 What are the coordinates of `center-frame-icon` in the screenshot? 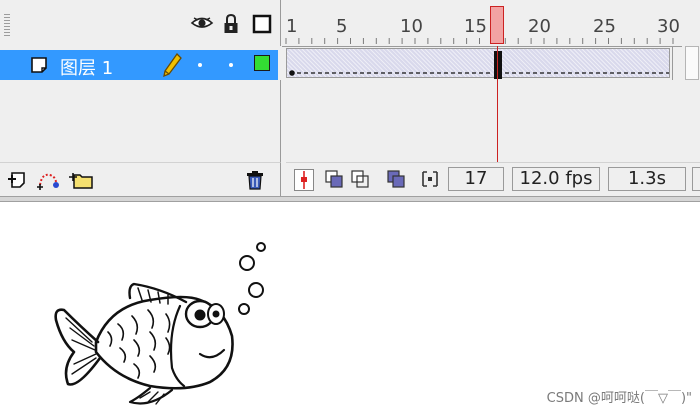 It's located at (304, 180).